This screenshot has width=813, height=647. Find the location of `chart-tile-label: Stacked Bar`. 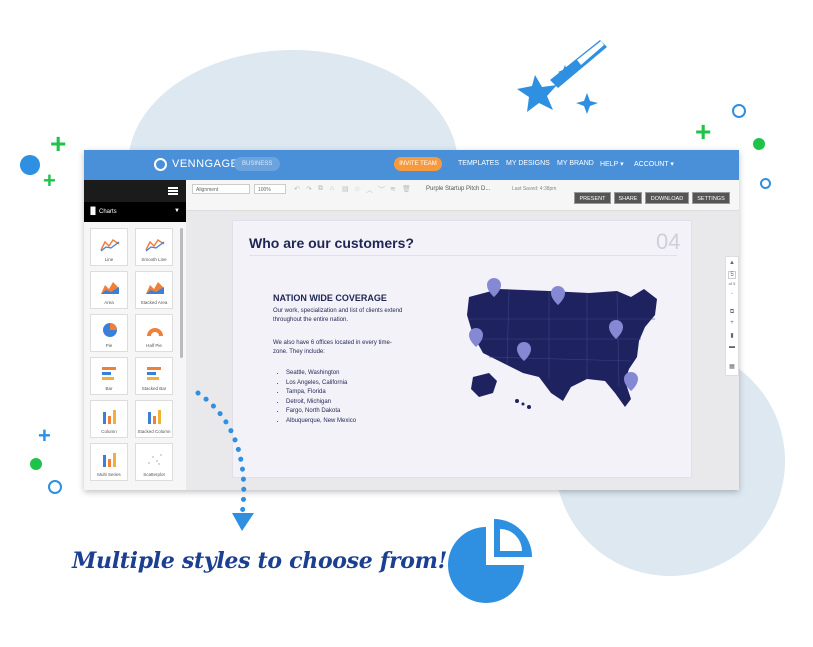

chart-tile-label: Stacked Bar is located at coordinates (154, 388).